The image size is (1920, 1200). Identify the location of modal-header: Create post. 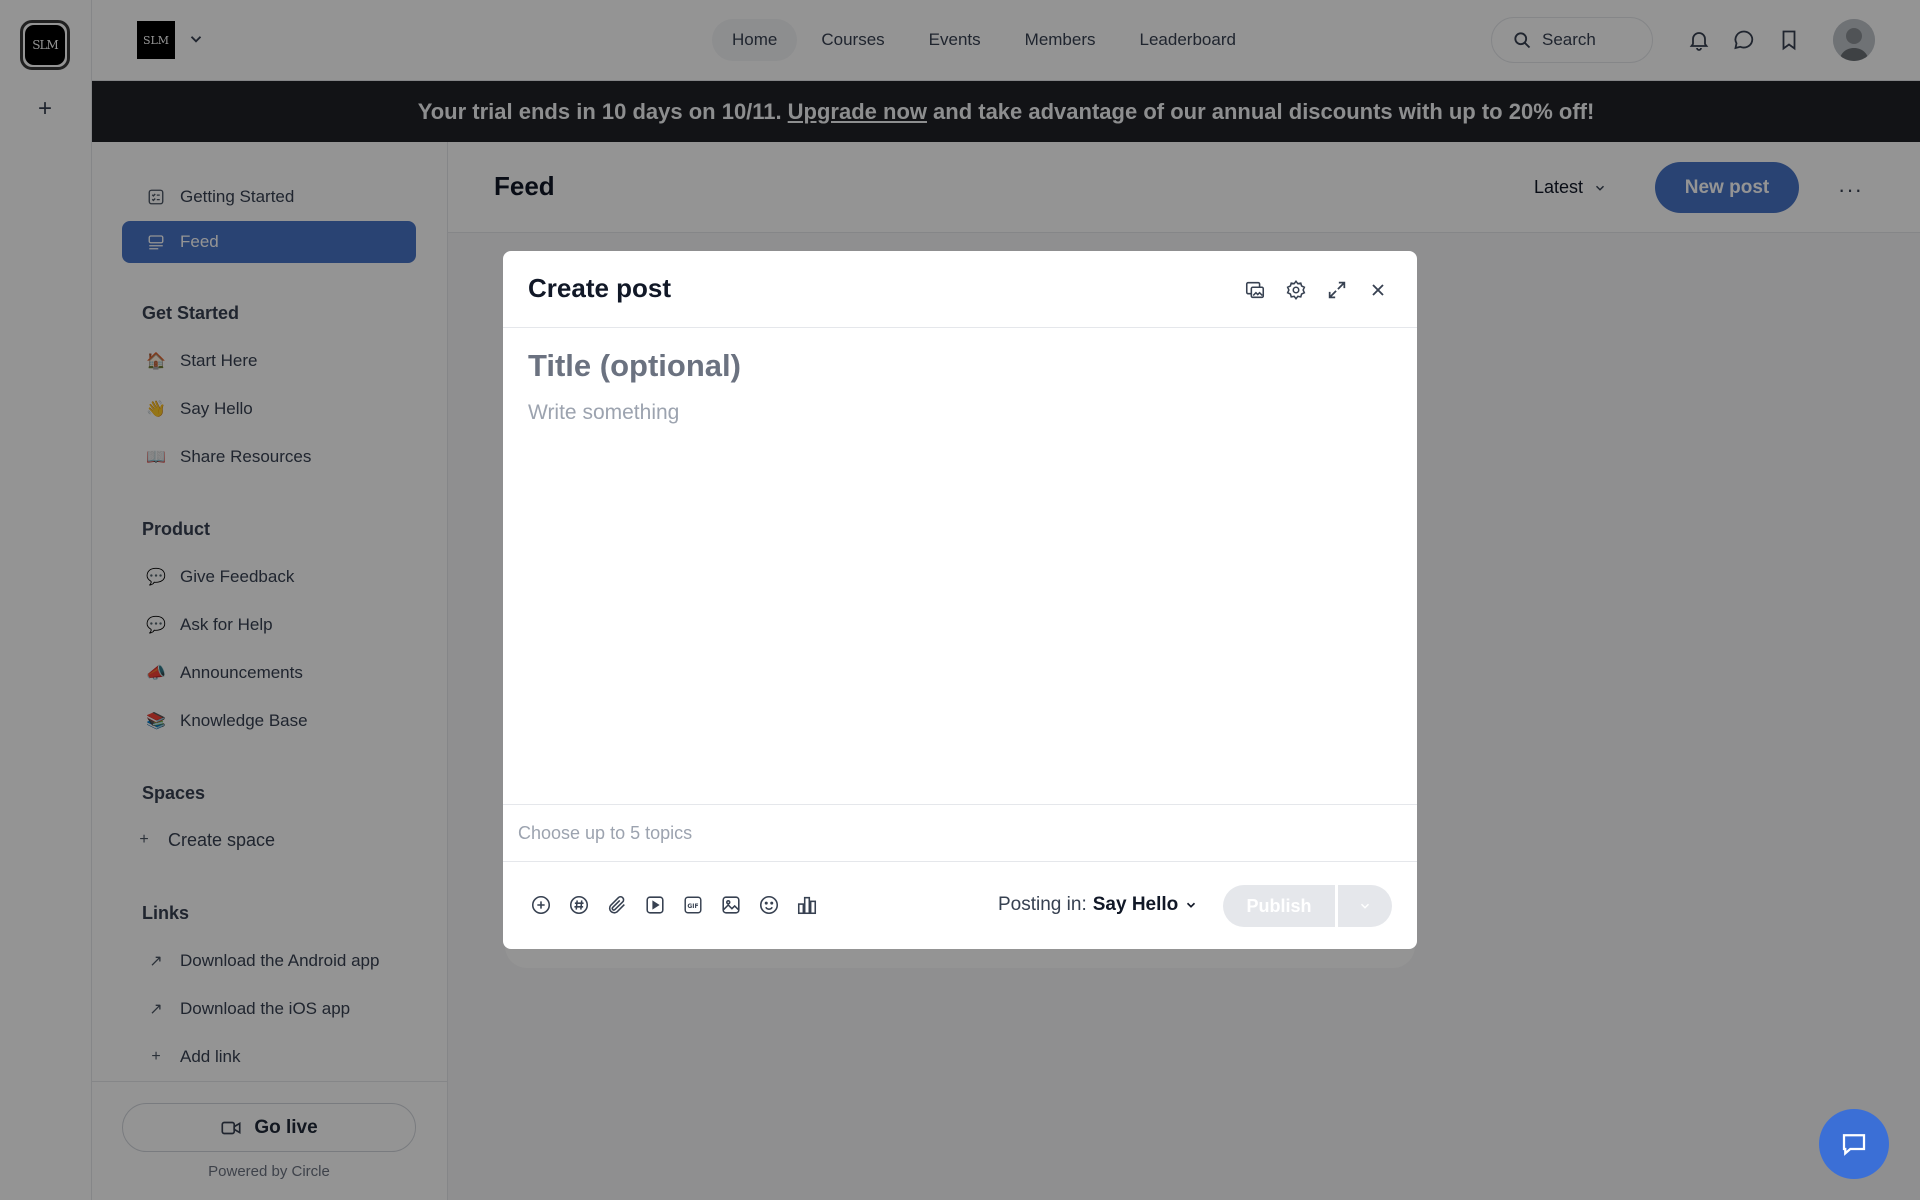
(960, 289).